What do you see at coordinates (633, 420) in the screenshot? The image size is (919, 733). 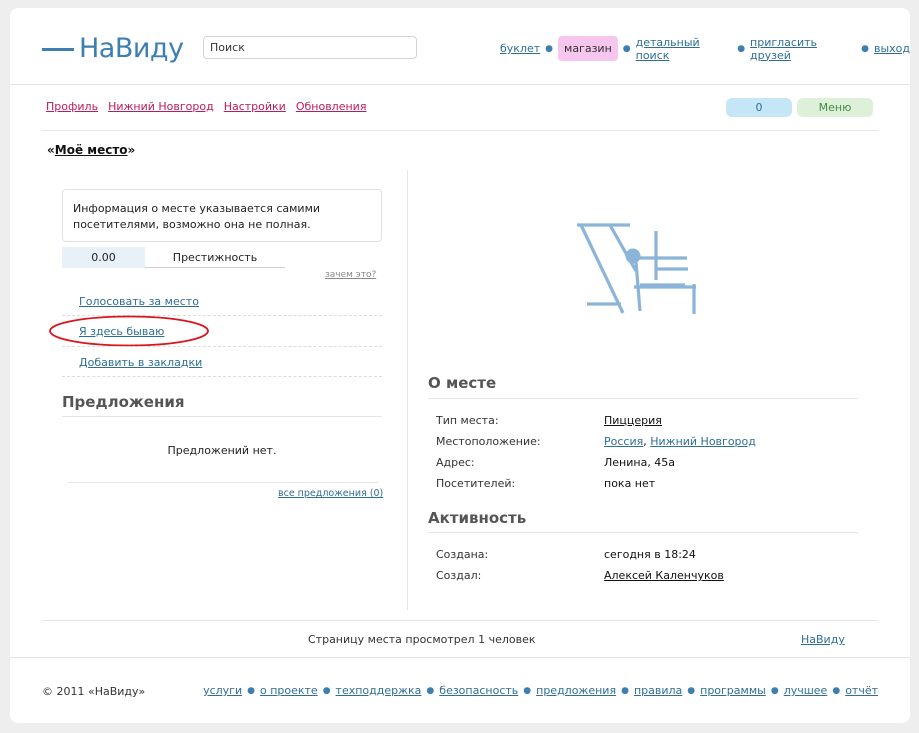 I see `place-type-link: Пиццерия` at bounding box center [633, 420].